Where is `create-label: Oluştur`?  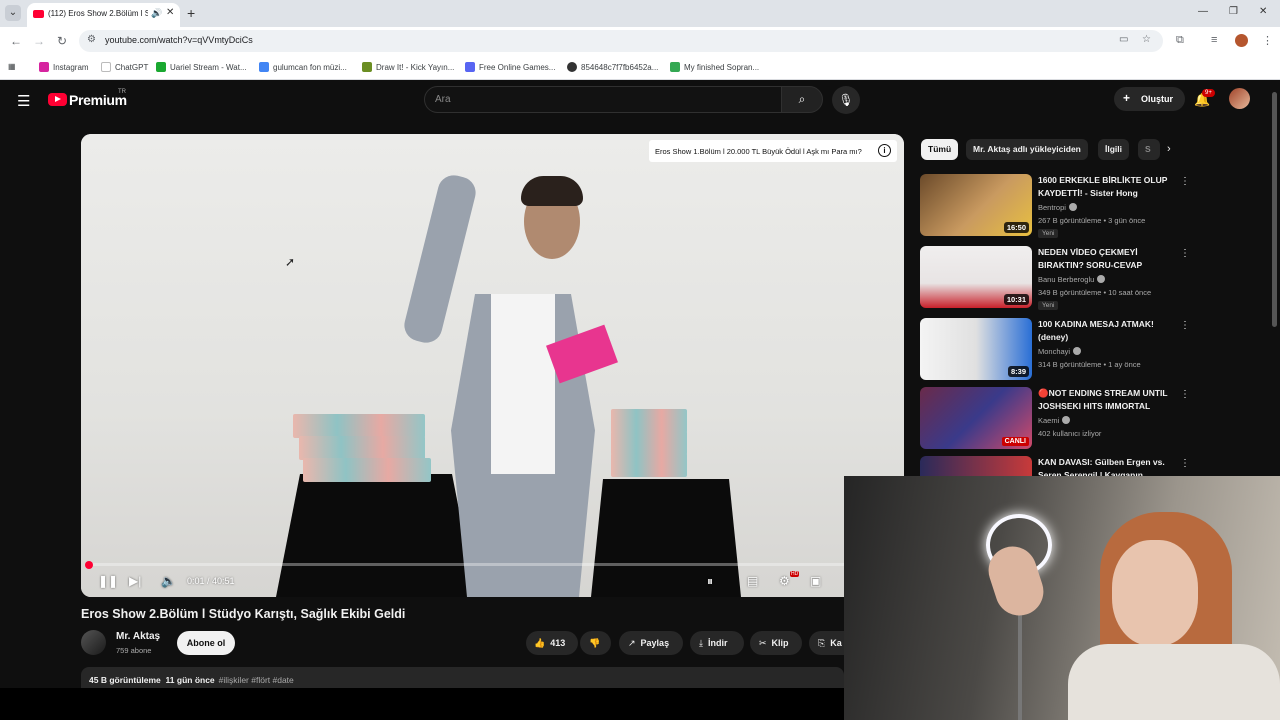
create-label: Oluştur is located at coordinates (1157, 99).